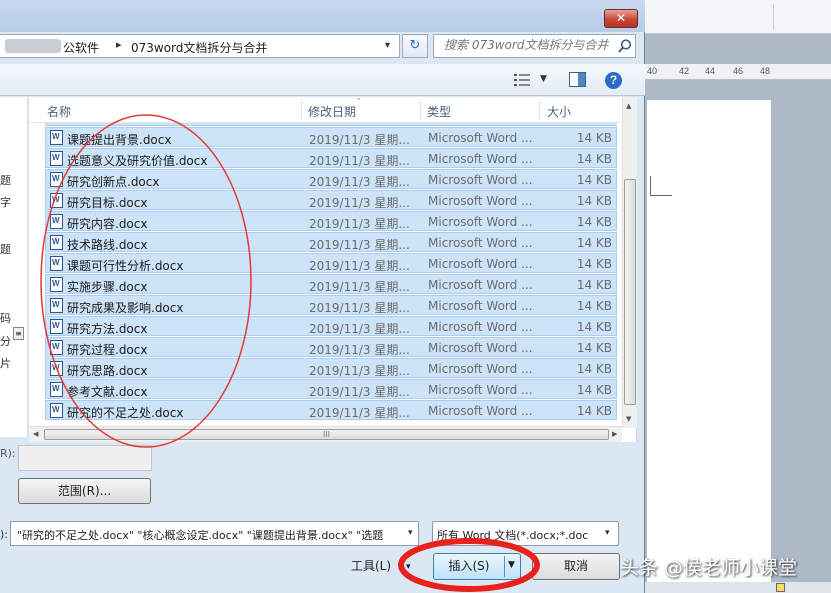 The width and height of the screenshot is (831, 593). What do you see at coordinates (577, 79) in the screenshot?
I see `preview-pane-icon` at bounding box center [577, 79].